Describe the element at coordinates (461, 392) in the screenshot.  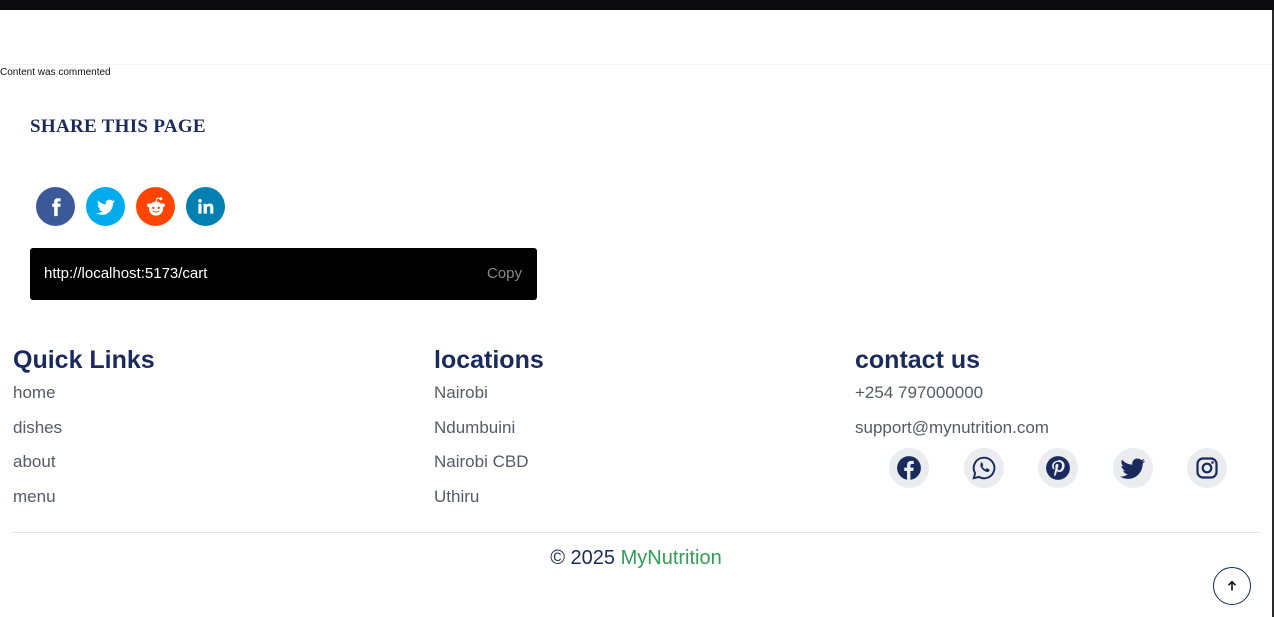
I see `location-nairobi: Nairobi` at that location.